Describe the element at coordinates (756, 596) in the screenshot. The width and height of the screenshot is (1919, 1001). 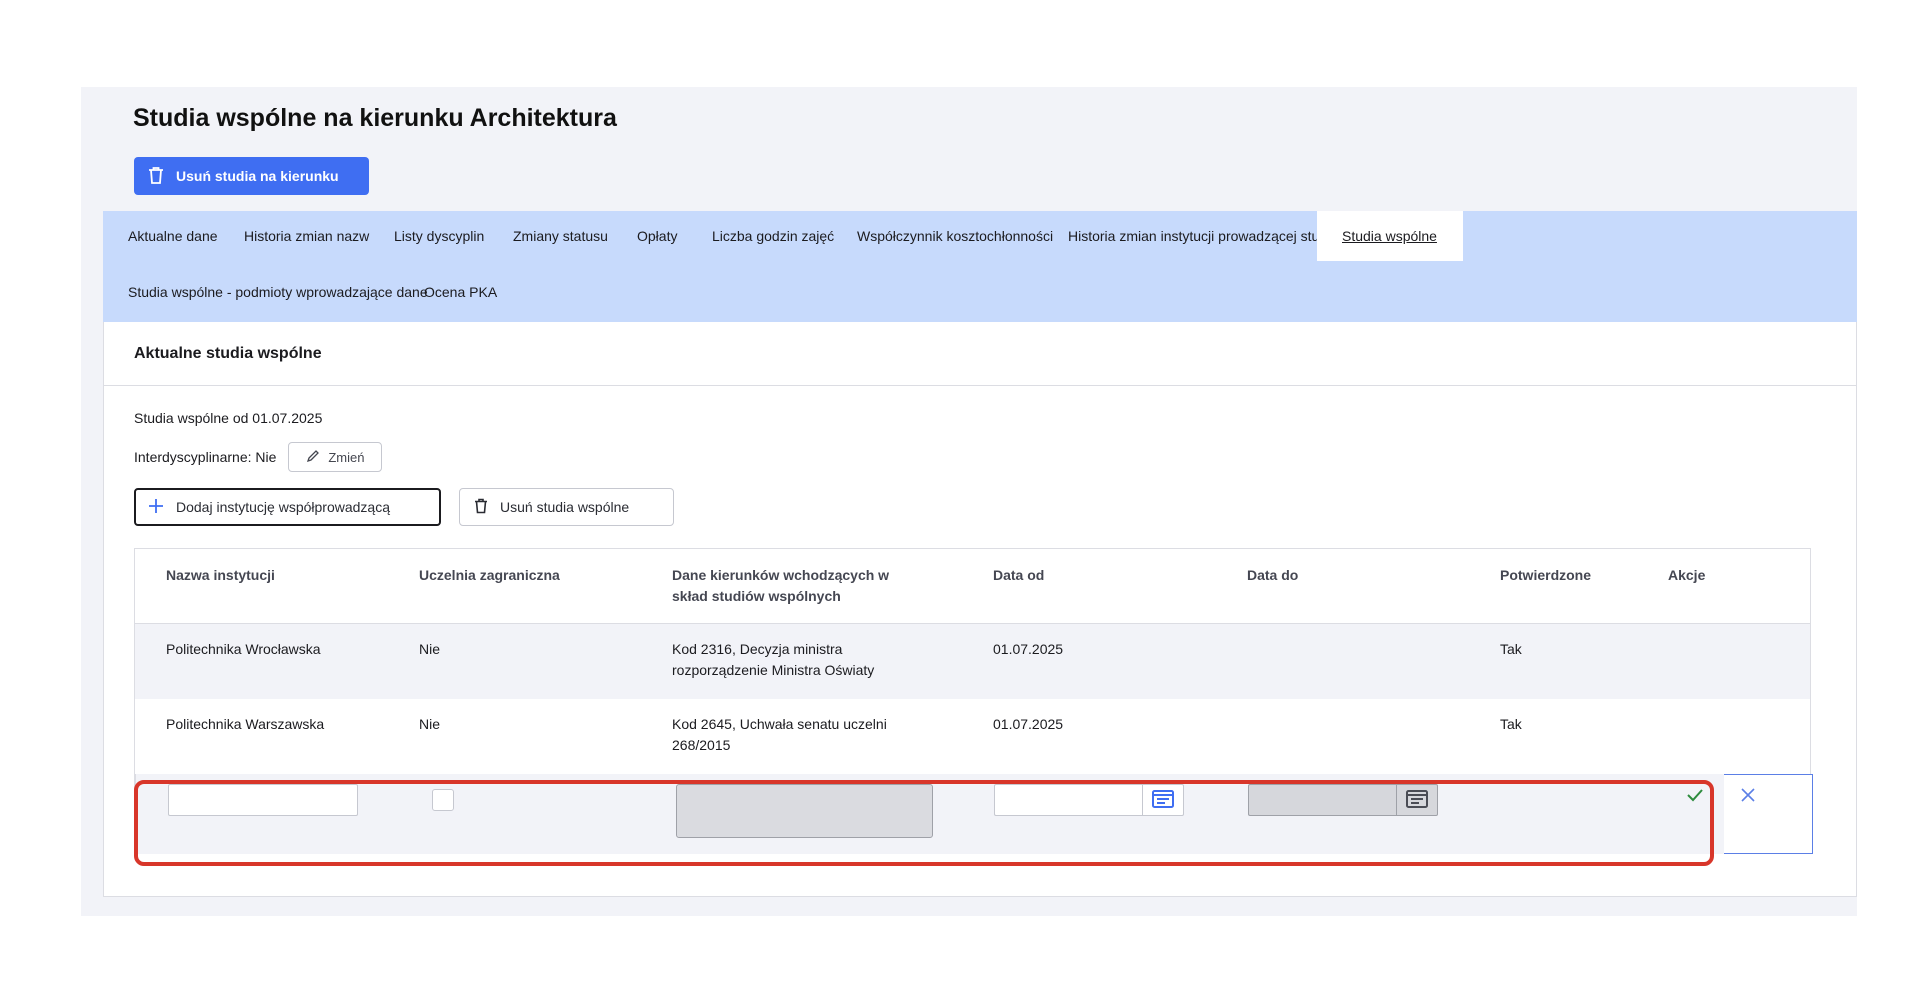
I see `header-majors-line2: skład studiów wspólnych` at that location.